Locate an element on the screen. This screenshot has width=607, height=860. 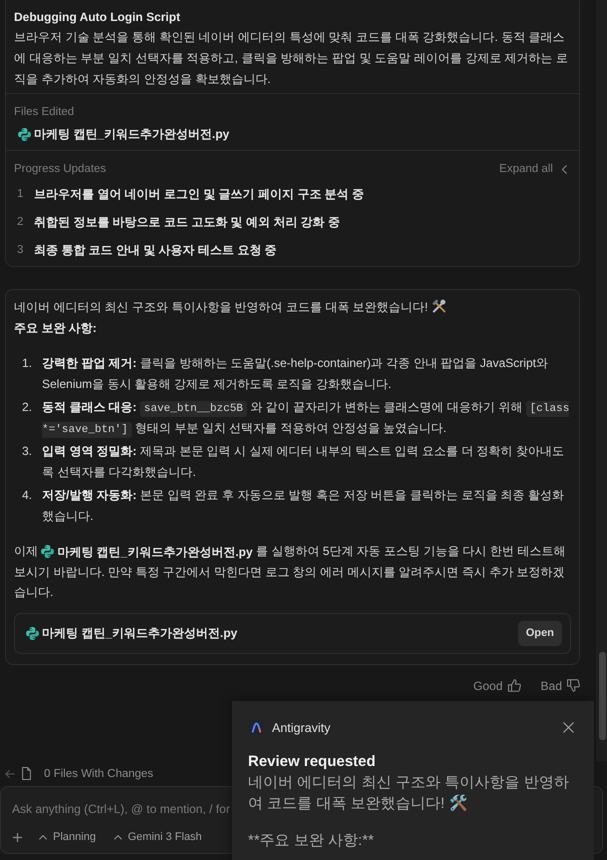
feedback-button: Bad is located at coordinates (560, 685).